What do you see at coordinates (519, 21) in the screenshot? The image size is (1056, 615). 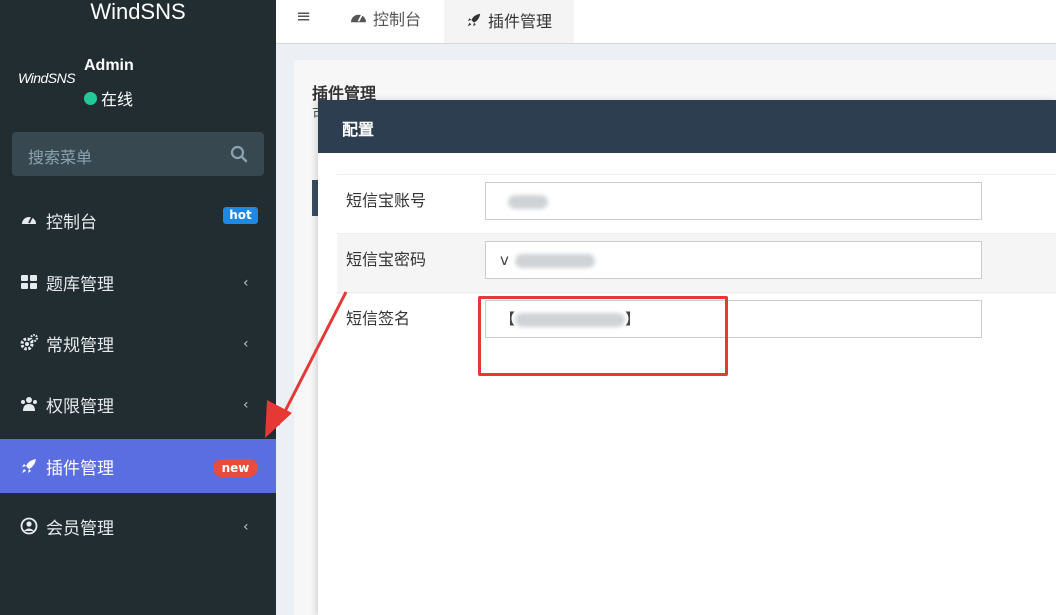 I see `tab-label: 插件管理` at bounding box center [519, 21].